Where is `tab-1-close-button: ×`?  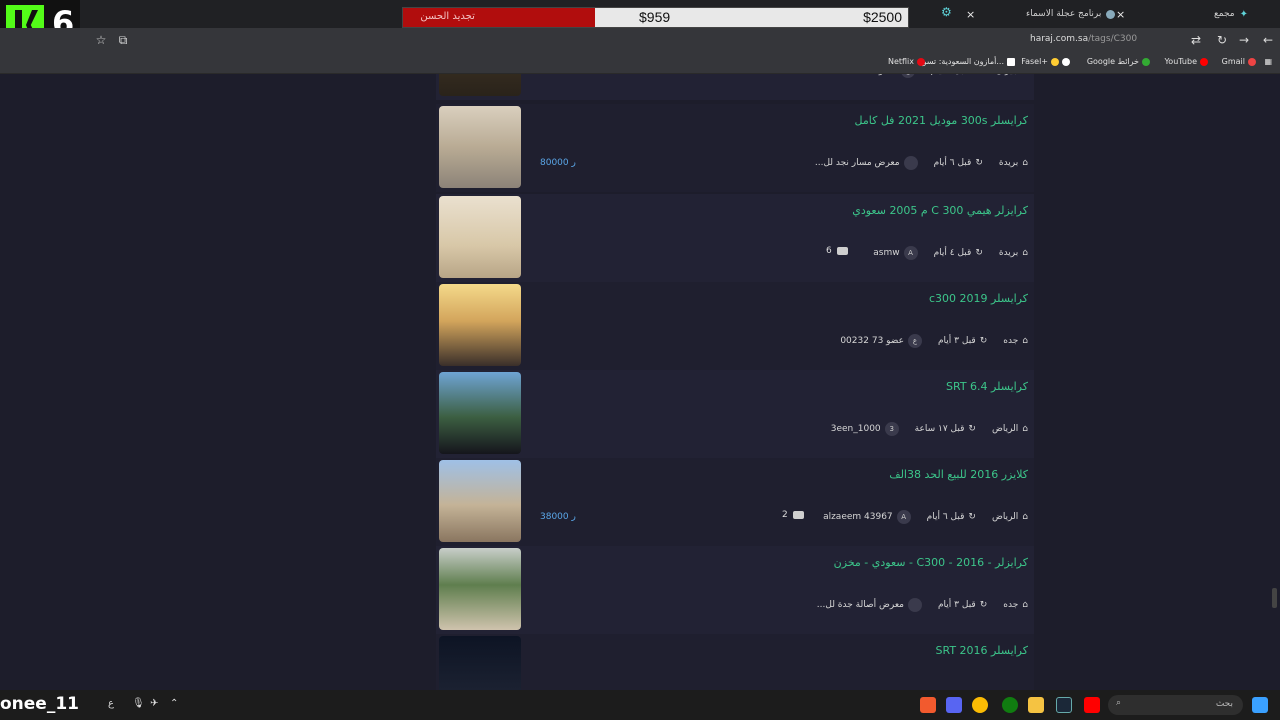
tab-1-close-button: × is located at coordinates (1120, 14).